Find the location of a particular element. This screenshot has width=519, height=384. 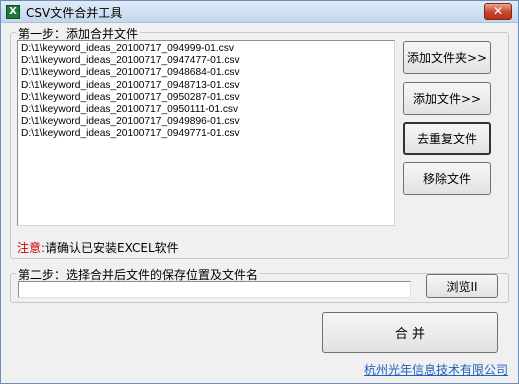

install-notice: 注意:请确认已安装EXCEL软件 is located at coordinates (98, 247).